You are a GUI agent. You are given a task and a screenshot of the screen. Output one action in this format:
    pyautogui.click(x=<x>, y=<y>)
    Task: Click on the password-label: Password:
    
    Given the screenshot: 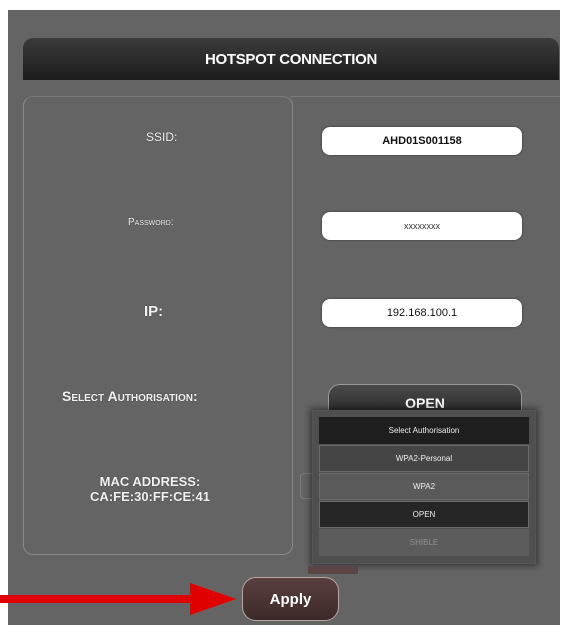 What is the action you would take?
    pyautogui.click(x=151, y=222)
    